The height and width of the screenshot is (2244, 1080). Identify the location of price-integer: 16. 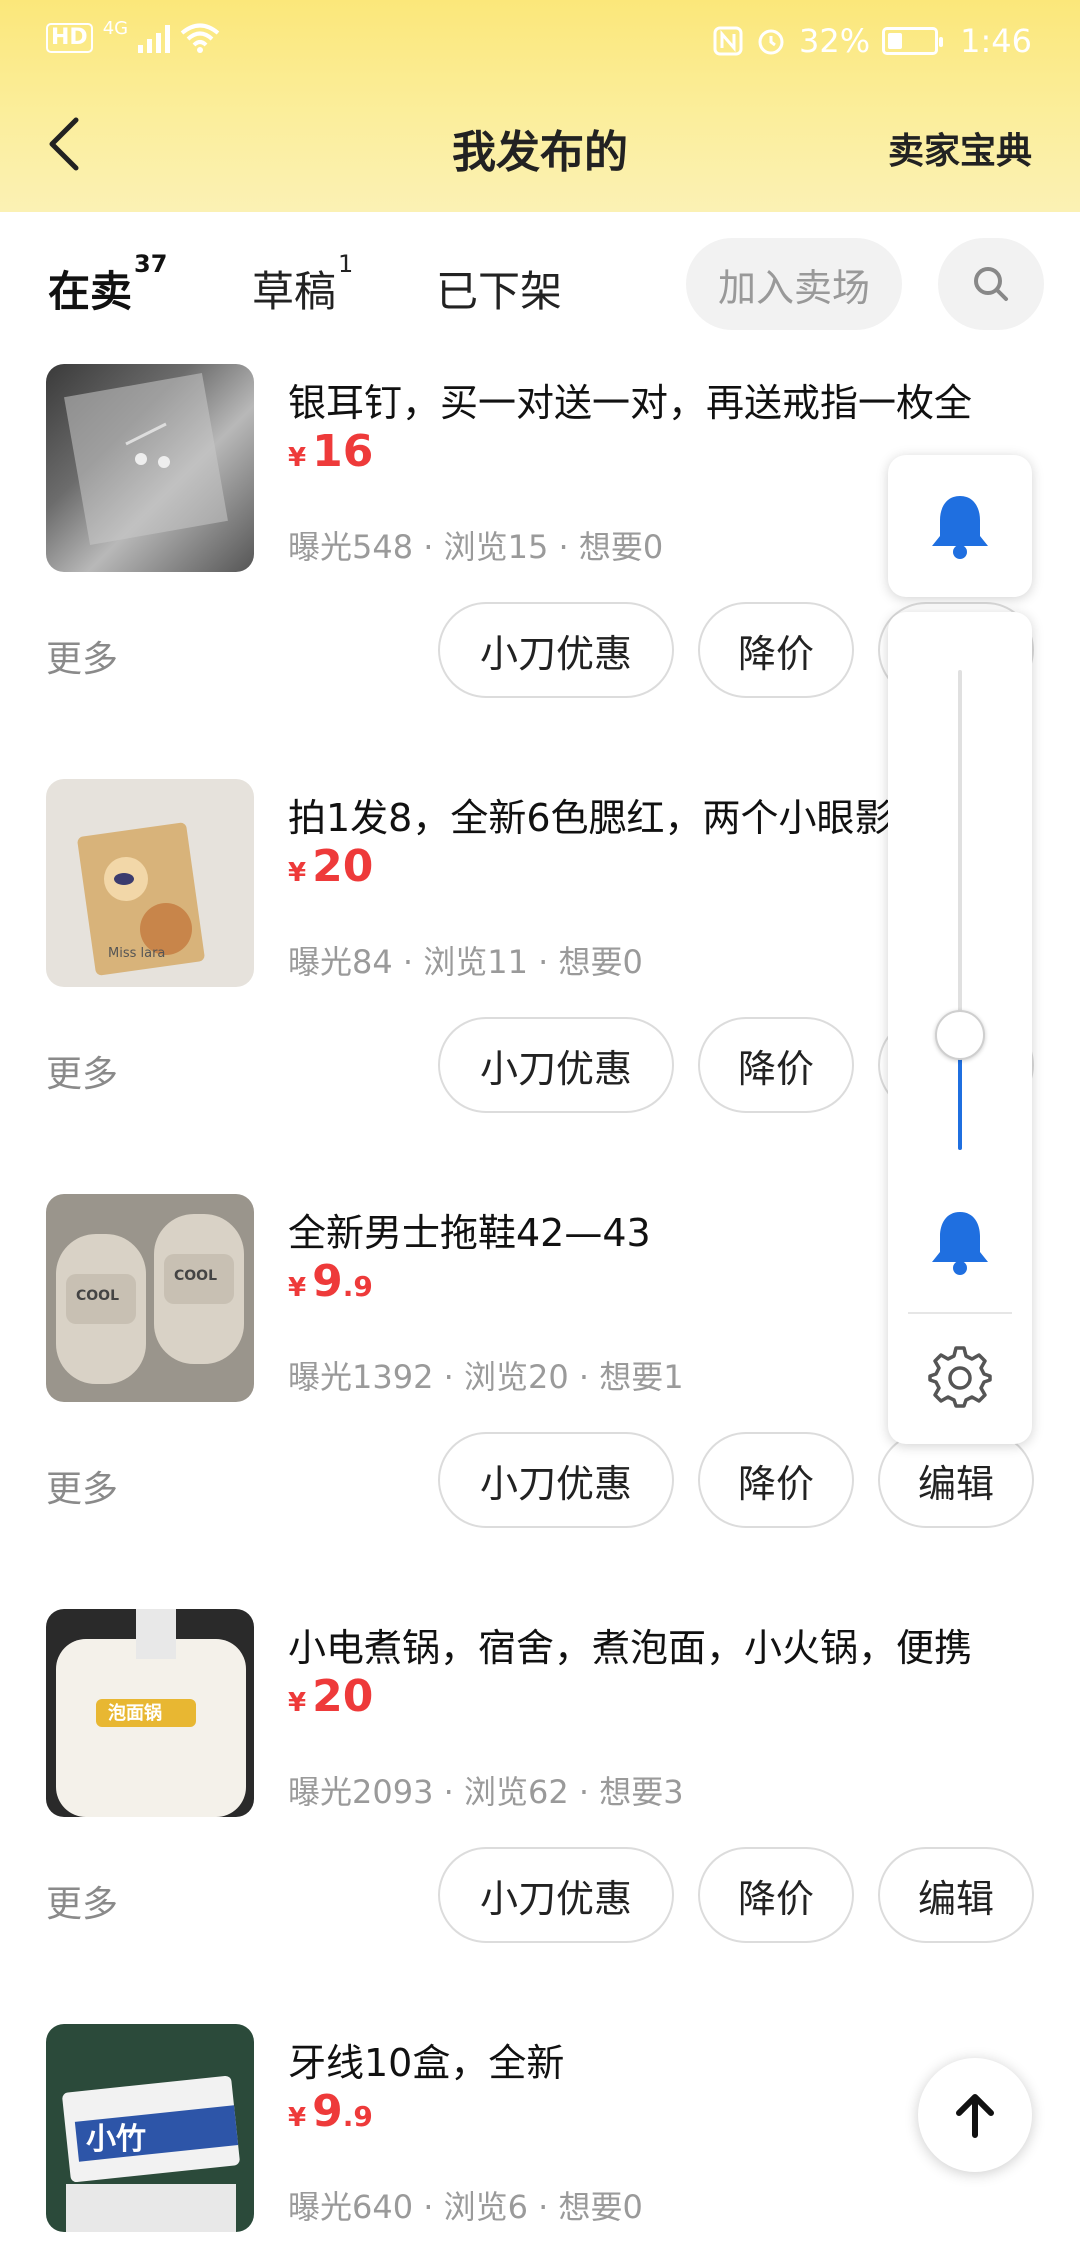
(343, 451).